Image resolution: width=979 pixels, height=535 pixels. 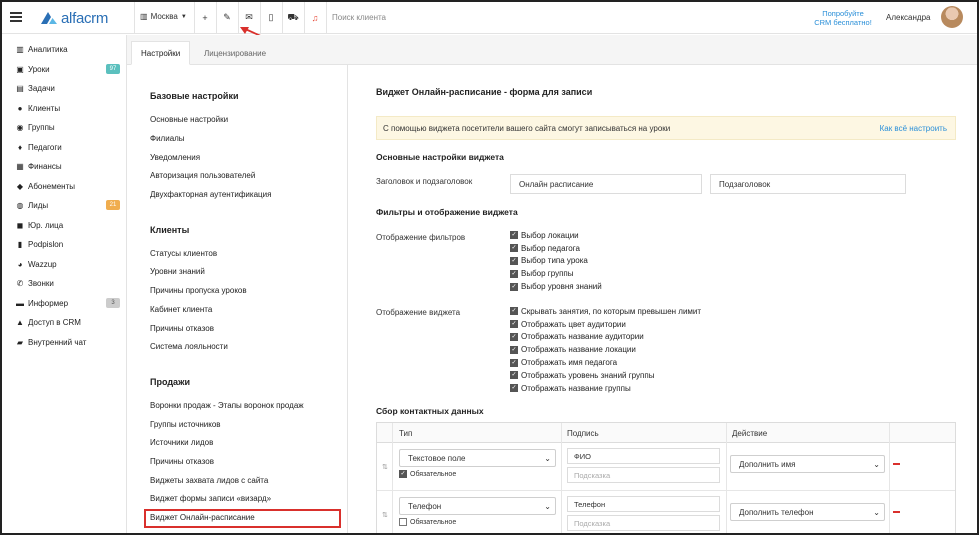 I want to click on action-select: Дополнить имя ⌄, so click(x=807, y=464).